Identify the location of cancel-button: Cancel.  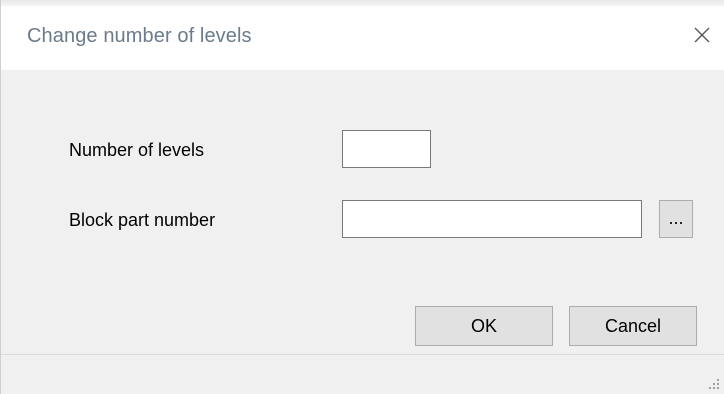
(633, 326).